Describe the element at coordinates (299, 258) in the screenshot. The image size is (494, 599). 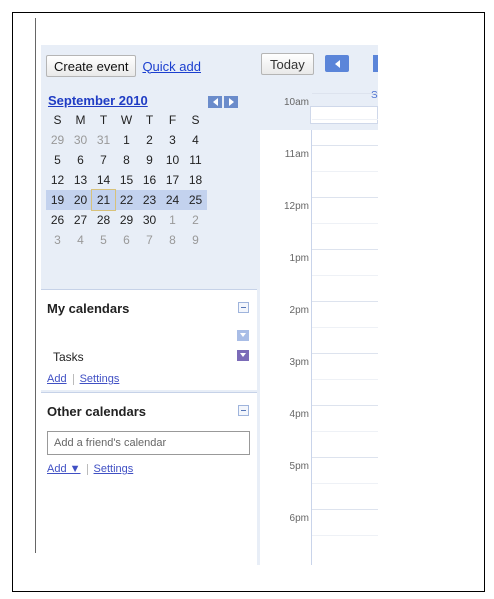
I see `hour-label: 1pm` at that location.